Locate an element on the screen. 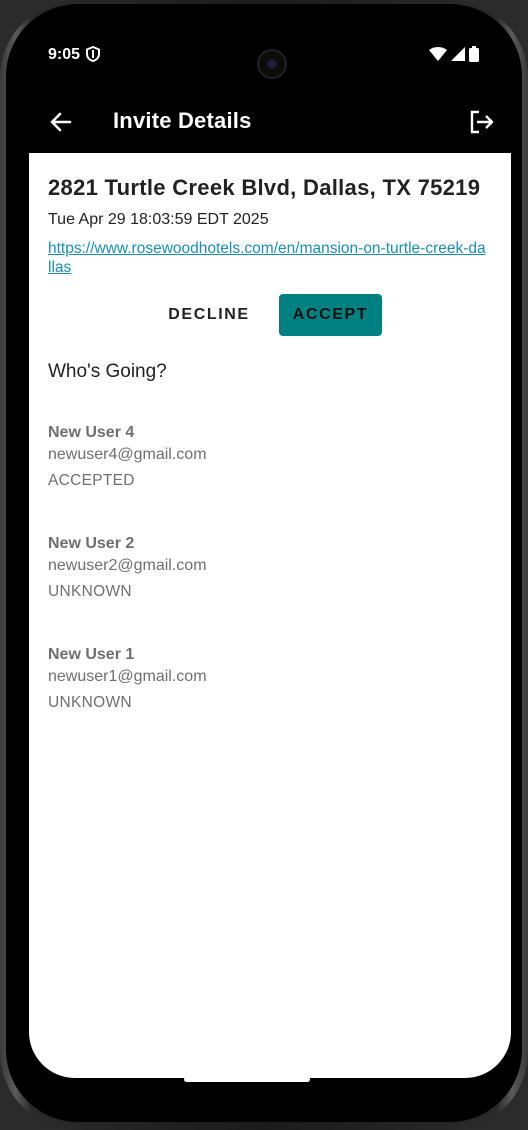 The height and width of the screenshot is (1130, 528). home-indicator is located at coordinates (247, 1079).